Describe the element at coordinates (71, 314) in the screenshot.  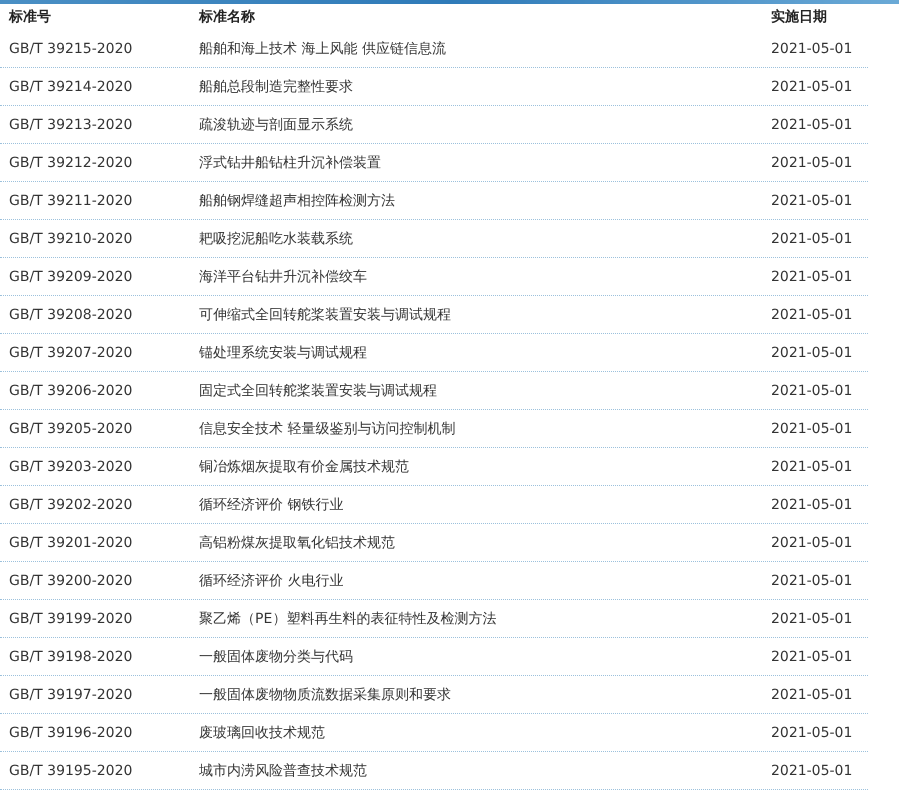
I see `table-cell-text: GB/T 39208-2020` at that location.